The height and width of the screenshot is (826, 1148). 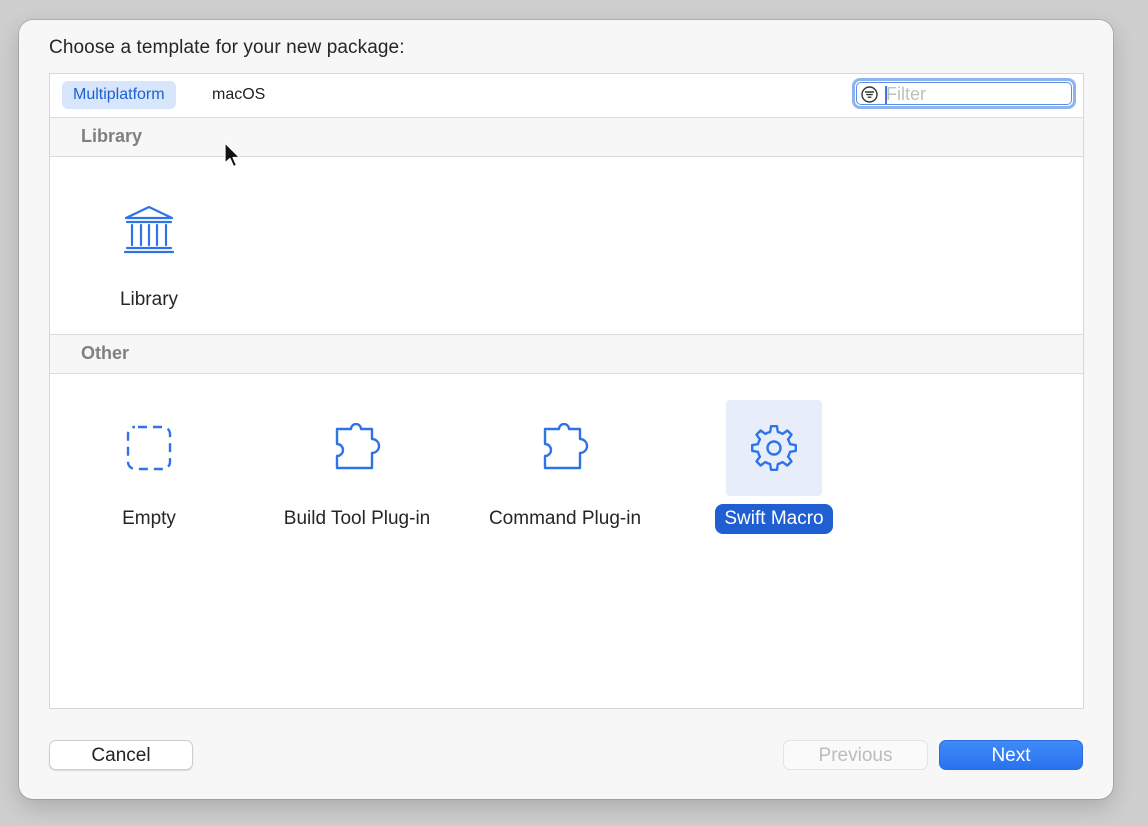 What do you see at coordinates (121, 755) in the screenshot?
I see `cancel-button: Cancel` at bounding box center [121, 755].